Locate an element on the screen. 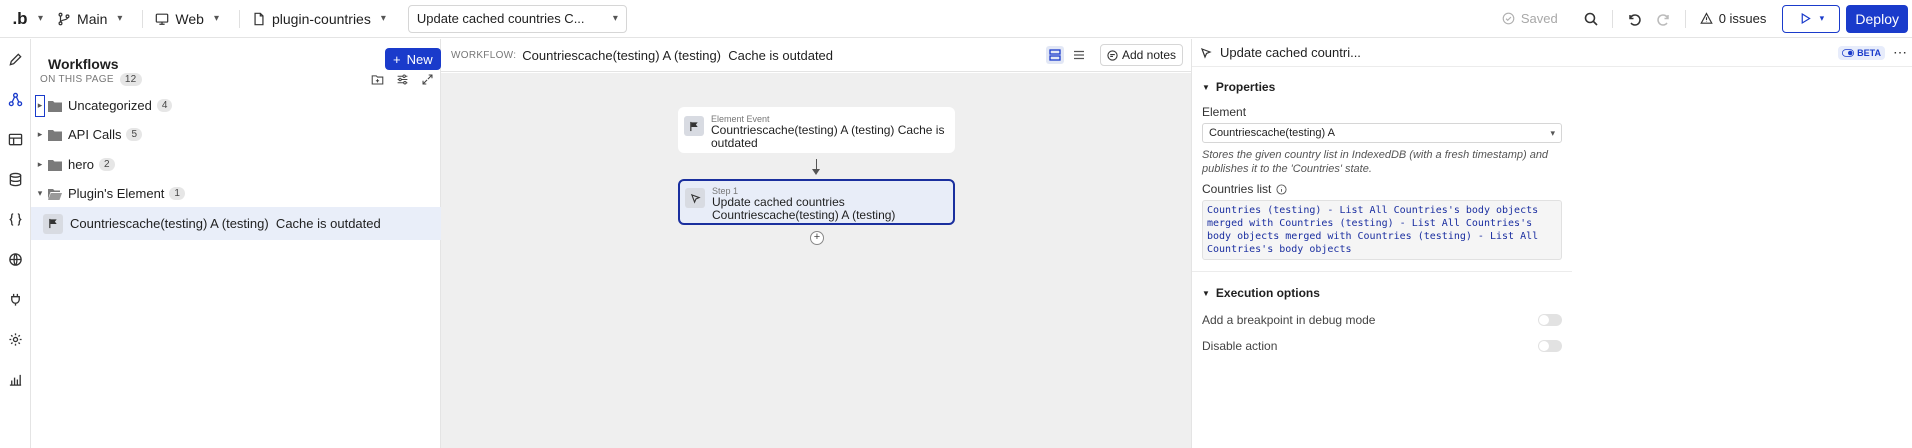 This screenshot has height=448, width=1912. page-selector: plugin-countries ▾ is located at coordinates (323, 19).